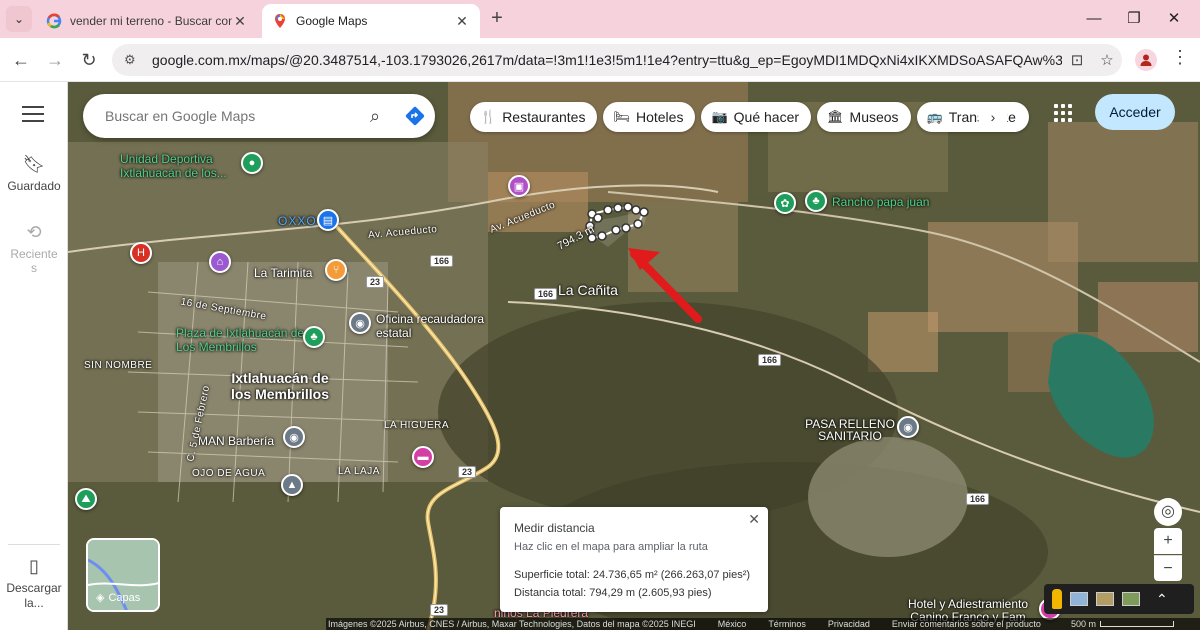 The width and height of the screenshot is (1200, 630). Describe the element at coordinates (1168, 568) in the screenshot. I see `zoom-out-button: −` at that location.